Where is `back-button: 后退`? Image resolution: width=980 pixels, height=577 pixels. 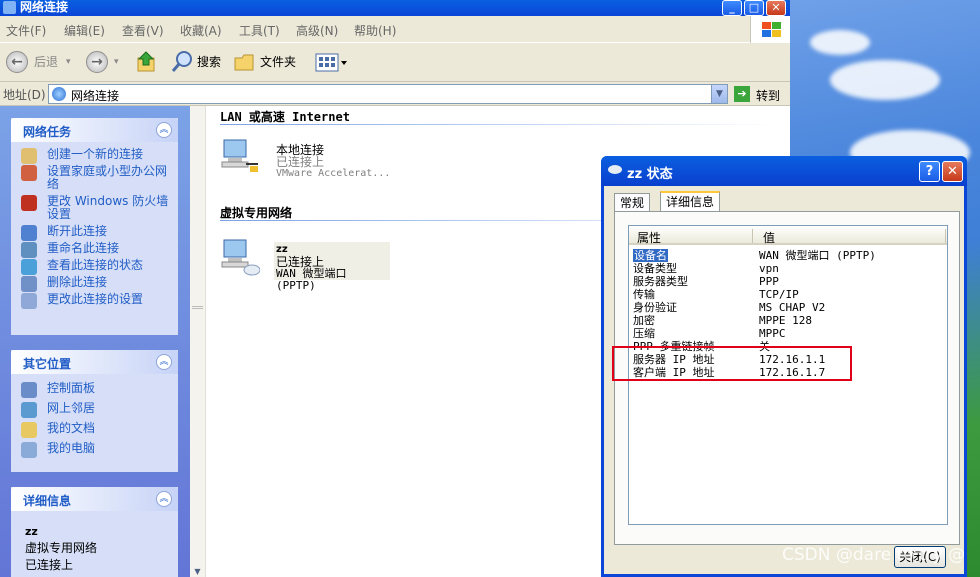
back-button: 后退 is located at coordinates (46, 62).